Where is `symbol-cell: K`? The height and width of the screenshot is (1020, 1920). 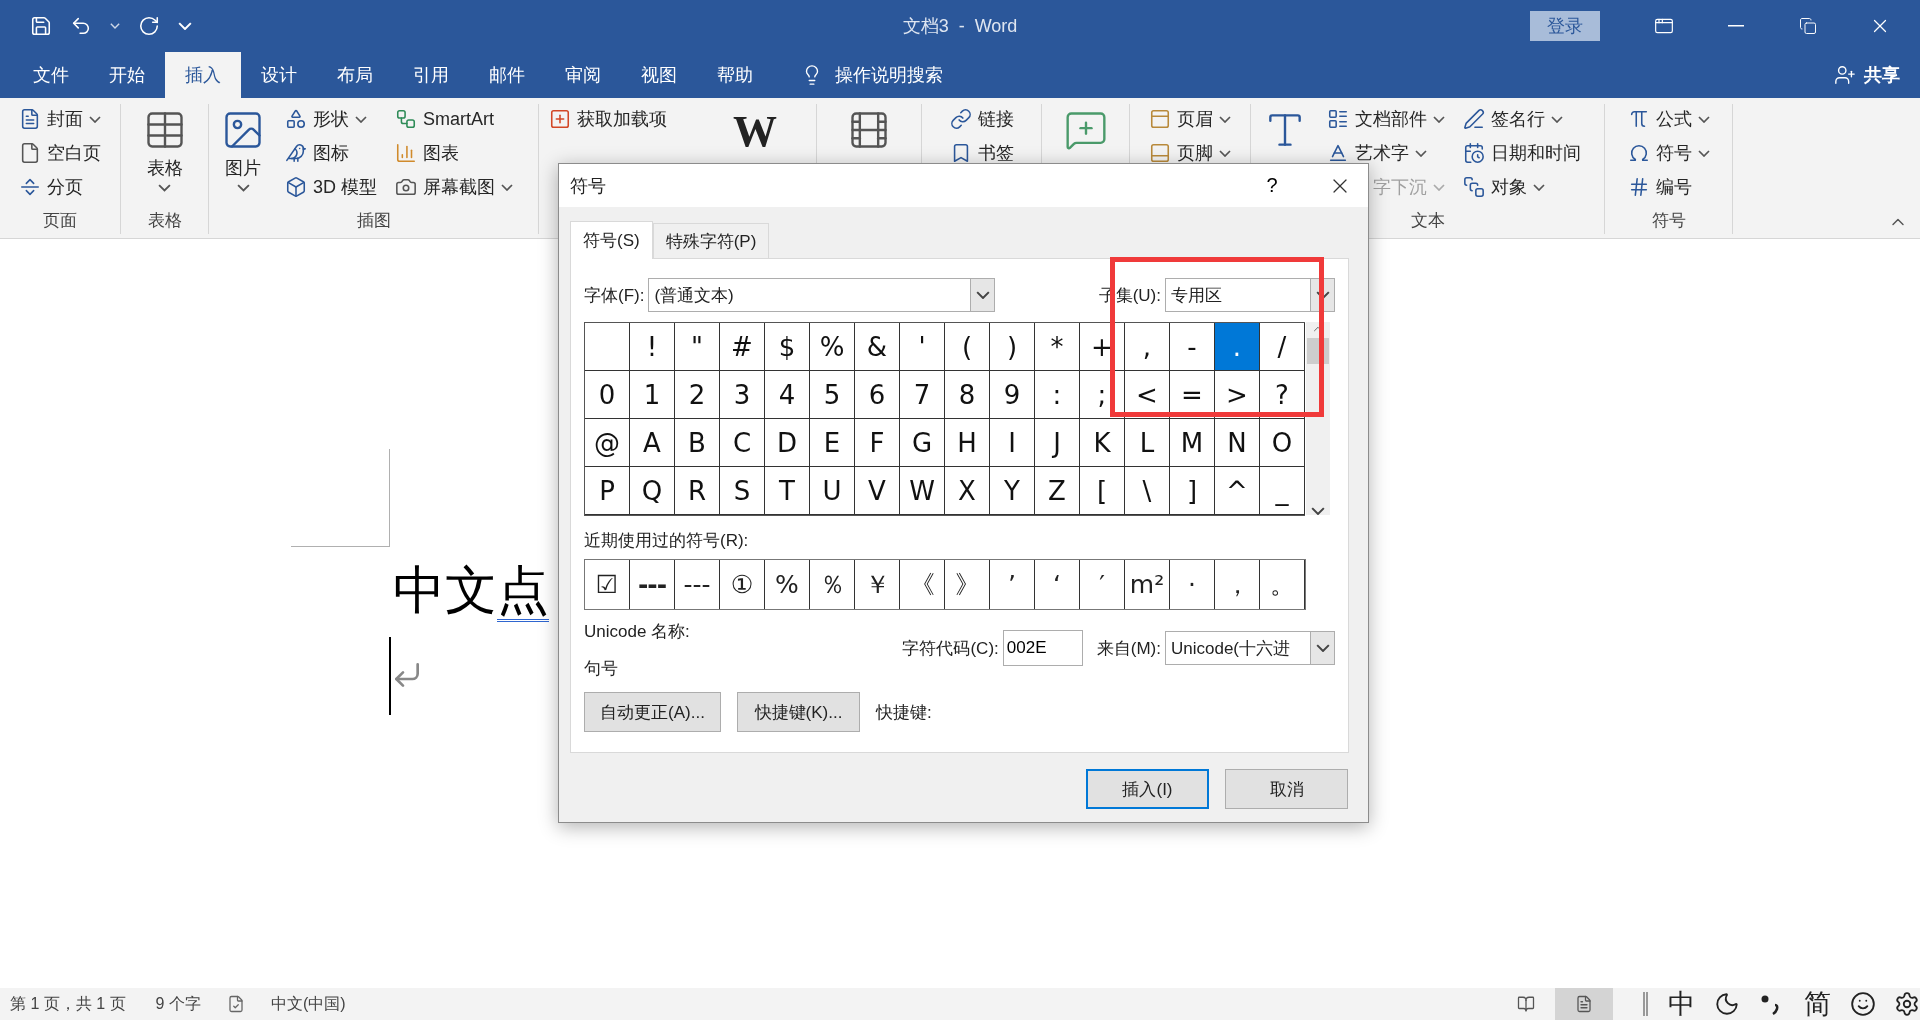
symbol-cell: K is located at coordinates (1102, 443).